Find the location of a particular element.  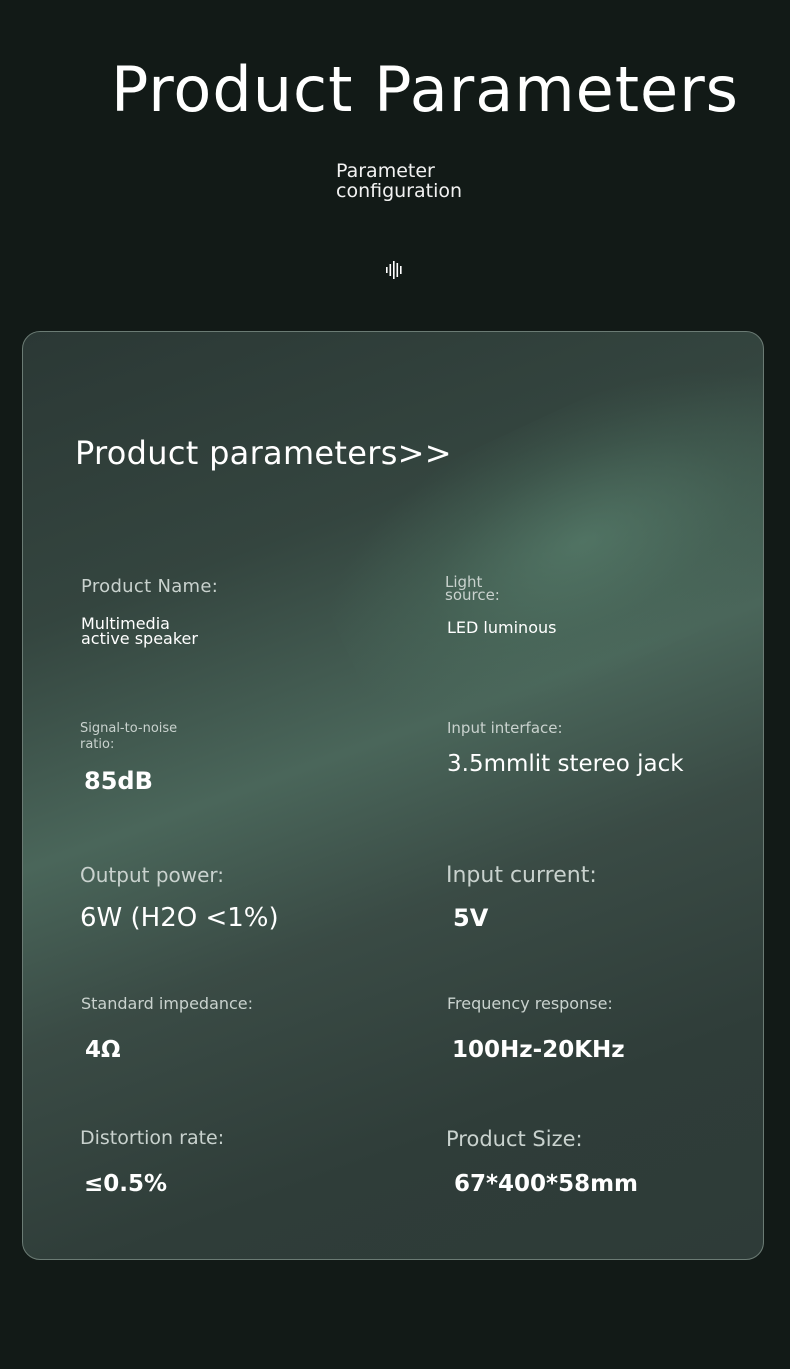

card-title: Product parameters>> is located at coordinates (263, 453).